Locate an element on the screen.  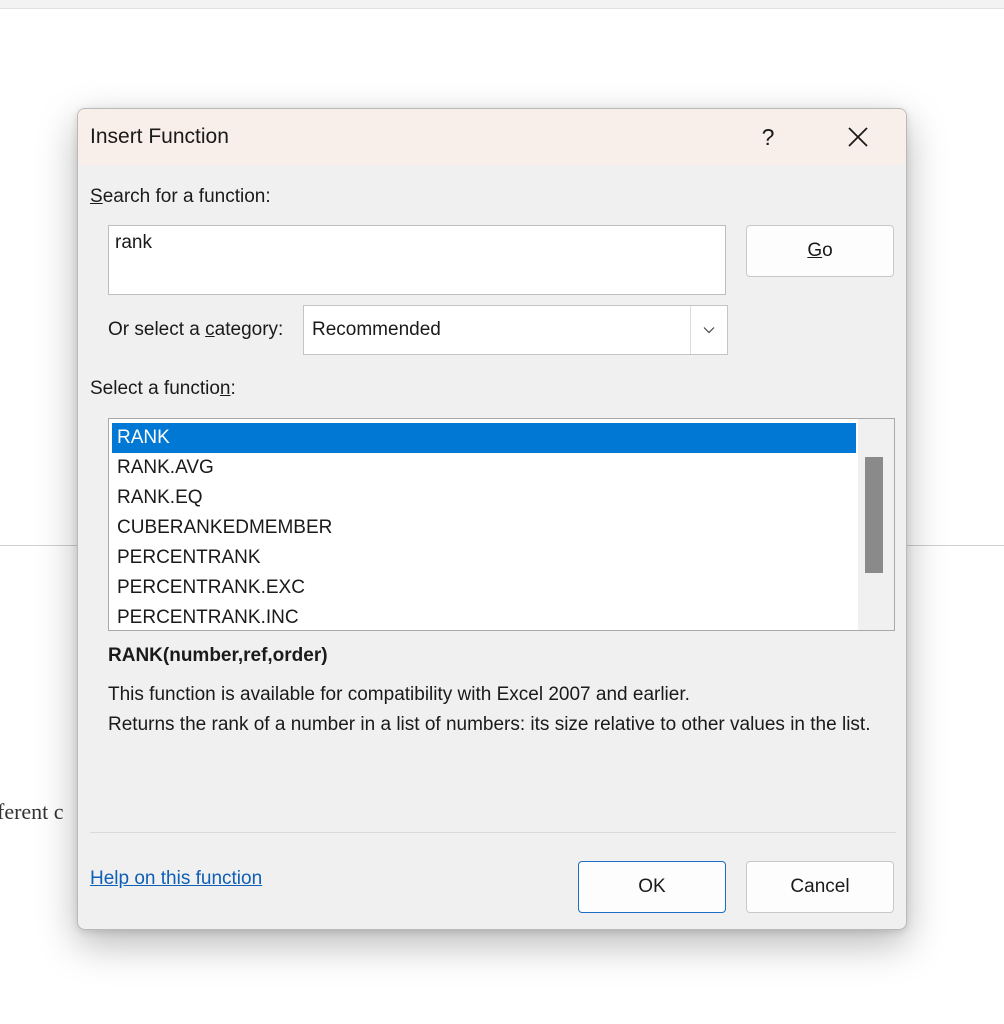
ok-button: OK is located at coordinates (652, 887).